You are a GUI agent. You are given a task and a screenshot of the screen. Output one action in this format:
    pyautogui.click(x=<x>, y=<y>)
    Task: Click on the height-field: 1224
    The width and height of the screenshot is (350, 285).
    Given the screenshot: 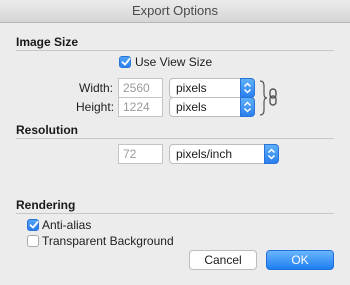 What is the action you would take?
    pyautogui.click(x=140, y=107)
    